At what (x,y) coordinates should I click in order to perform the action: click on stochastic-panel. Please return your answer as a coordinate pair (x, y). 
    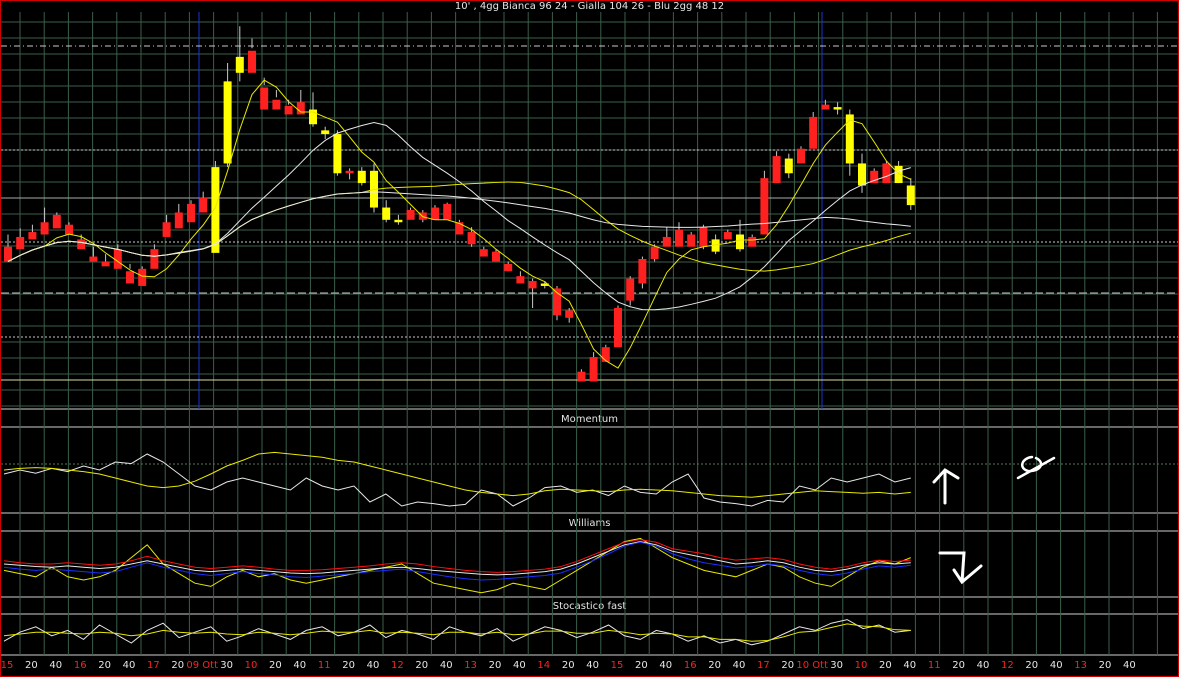
    Looking at the image, I should click on (457, 632).